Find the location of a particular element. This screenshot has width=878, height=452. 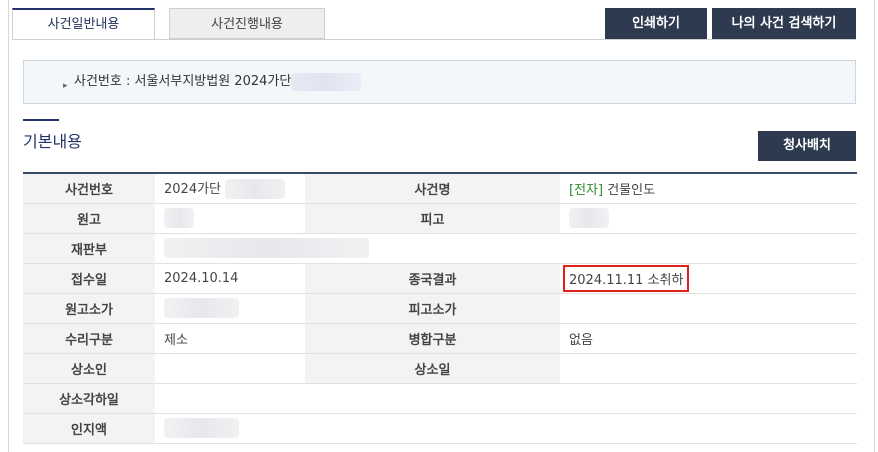

tab-underline is located at coordinates (434, 39).